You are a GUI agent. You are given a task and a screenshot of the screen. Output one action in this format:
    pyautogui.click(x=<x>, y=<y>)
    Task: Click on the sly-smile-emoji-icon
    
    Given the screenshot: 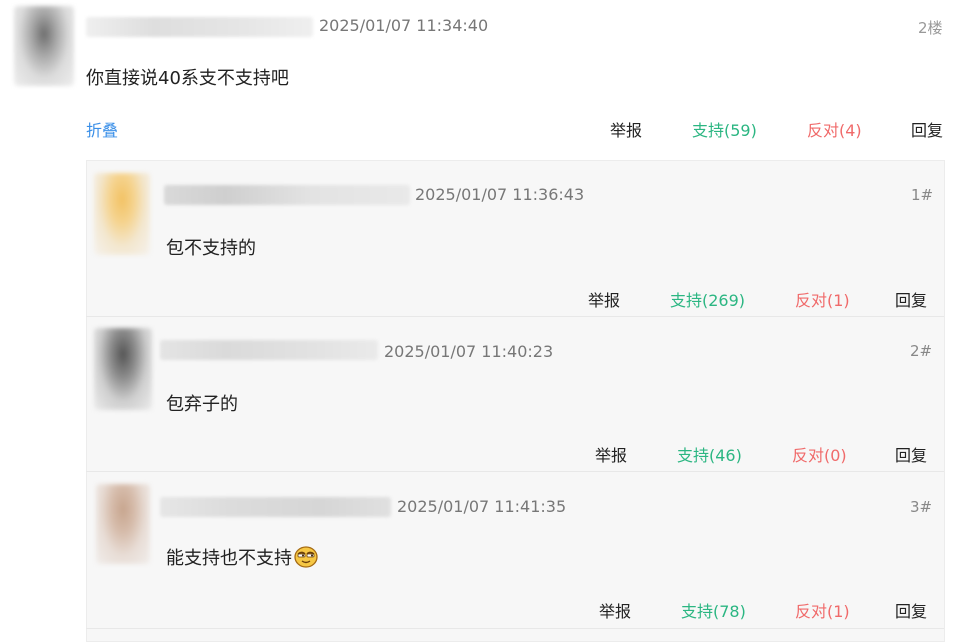 What is the action you would take?
    pyautogui.click(x=306, y=557)
    